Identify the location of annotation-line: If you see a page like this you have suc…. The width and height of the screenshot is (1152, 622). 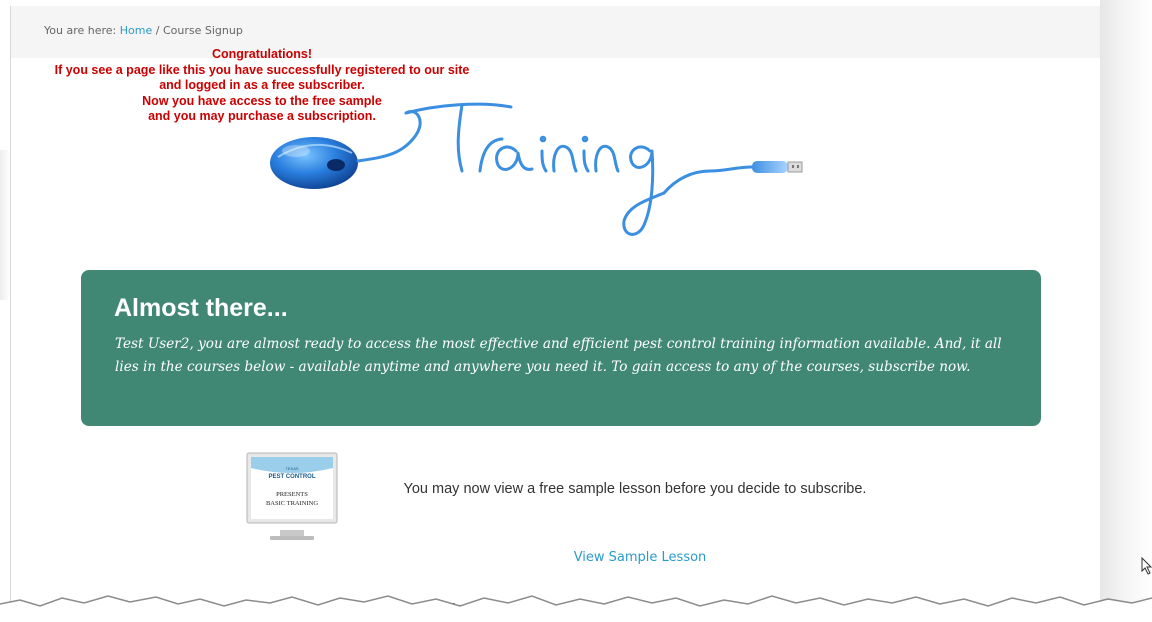
(262, 69).